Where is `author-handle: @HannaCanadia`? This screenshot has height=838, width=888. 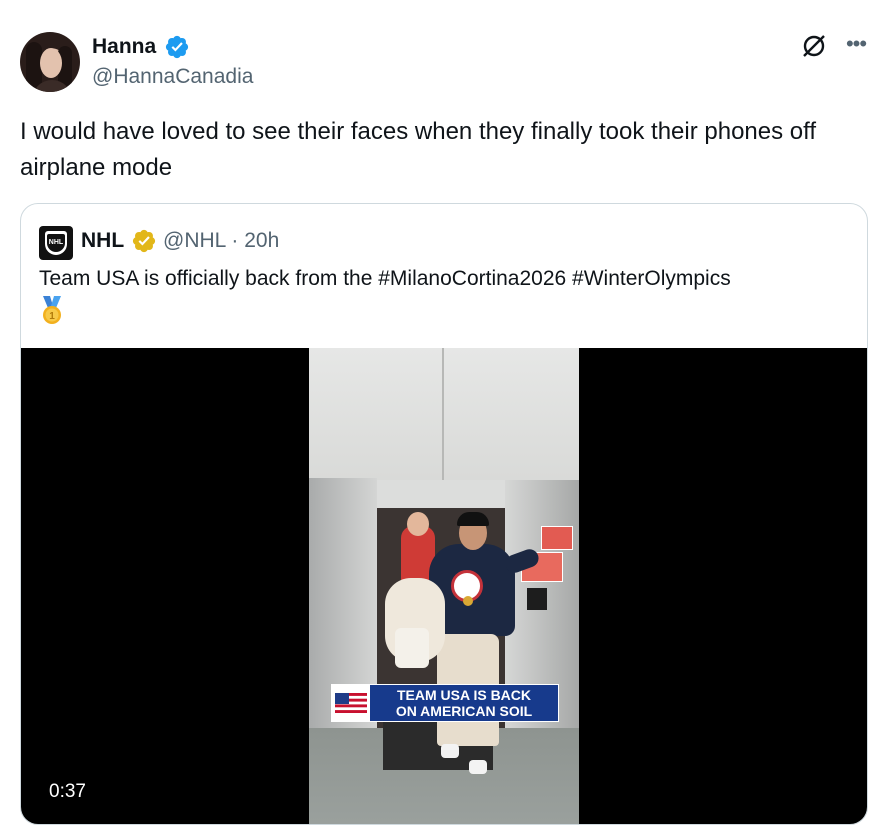
author-handle: @HannaCanadia is located at coordinates (172, 77).